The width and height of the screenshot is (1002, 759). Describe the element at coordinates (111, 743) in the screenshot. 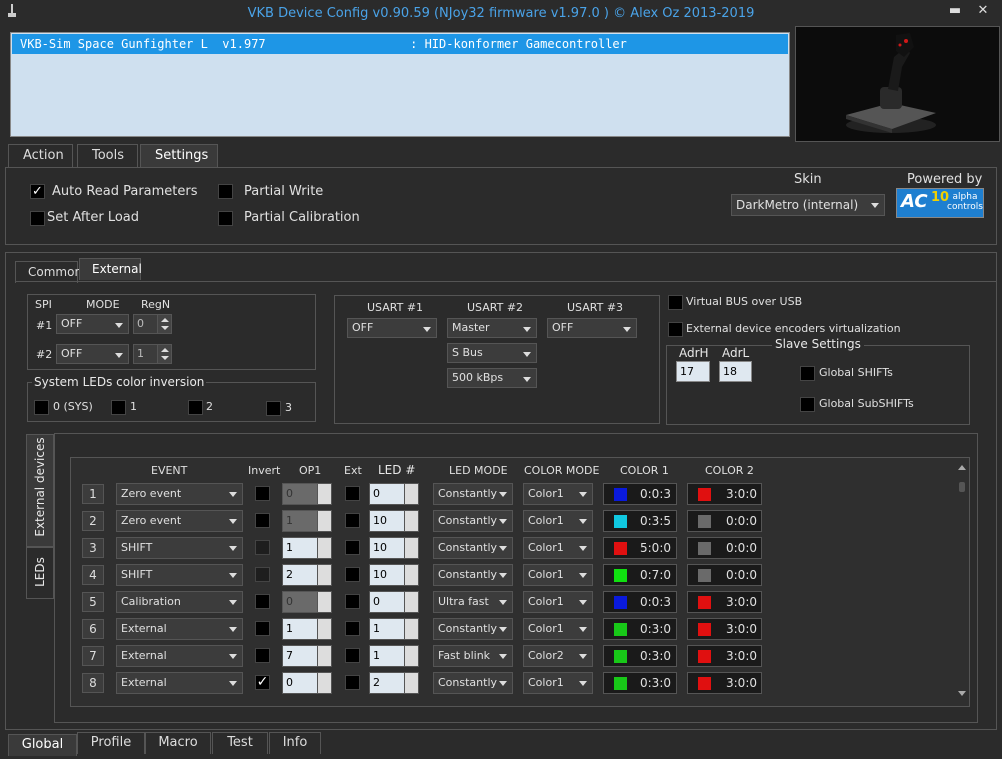

I see `tab-profile: Profile` at that location.